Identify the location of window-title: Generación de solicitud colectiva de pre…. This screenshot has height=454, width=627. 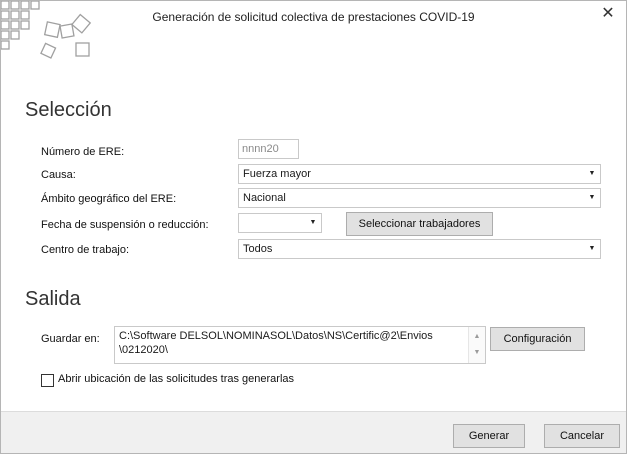
(313, 17).